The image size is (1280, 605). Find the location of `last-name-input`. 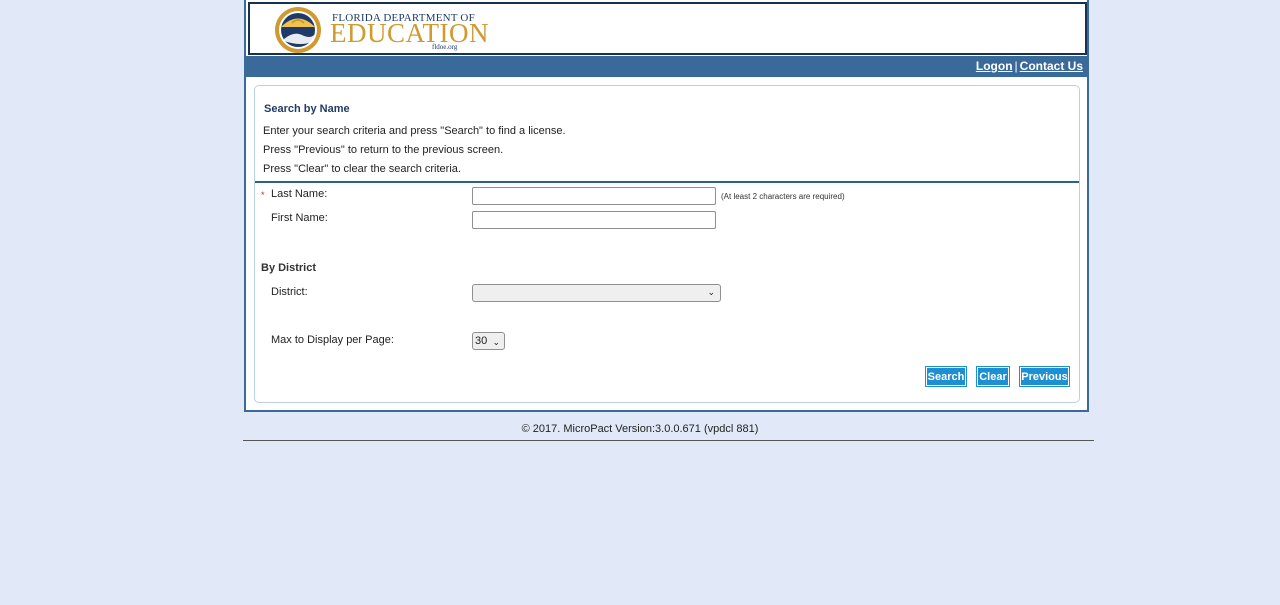

last-name-input is located at coordinates (594, 196).